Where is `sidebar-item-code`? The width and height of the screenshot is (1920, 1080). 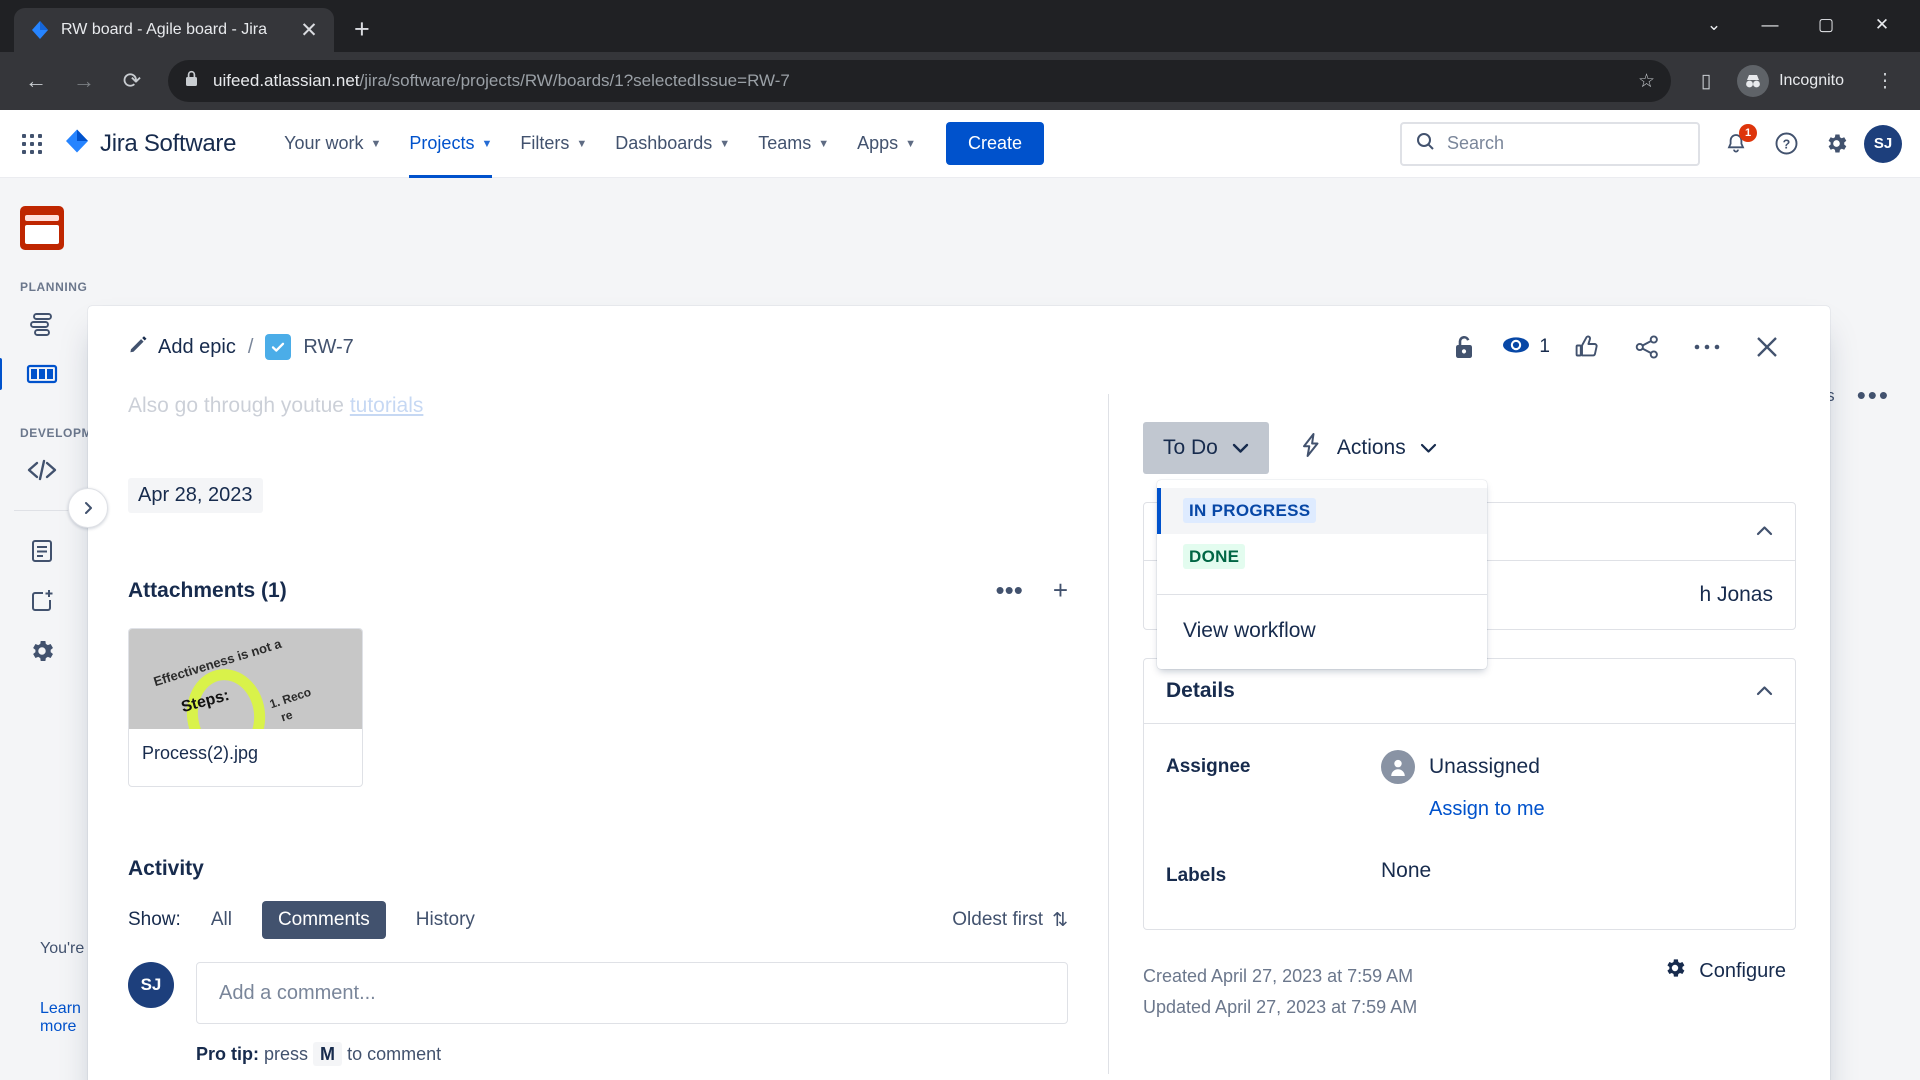
sidebar-item-code is located at coordinates (42, 470).